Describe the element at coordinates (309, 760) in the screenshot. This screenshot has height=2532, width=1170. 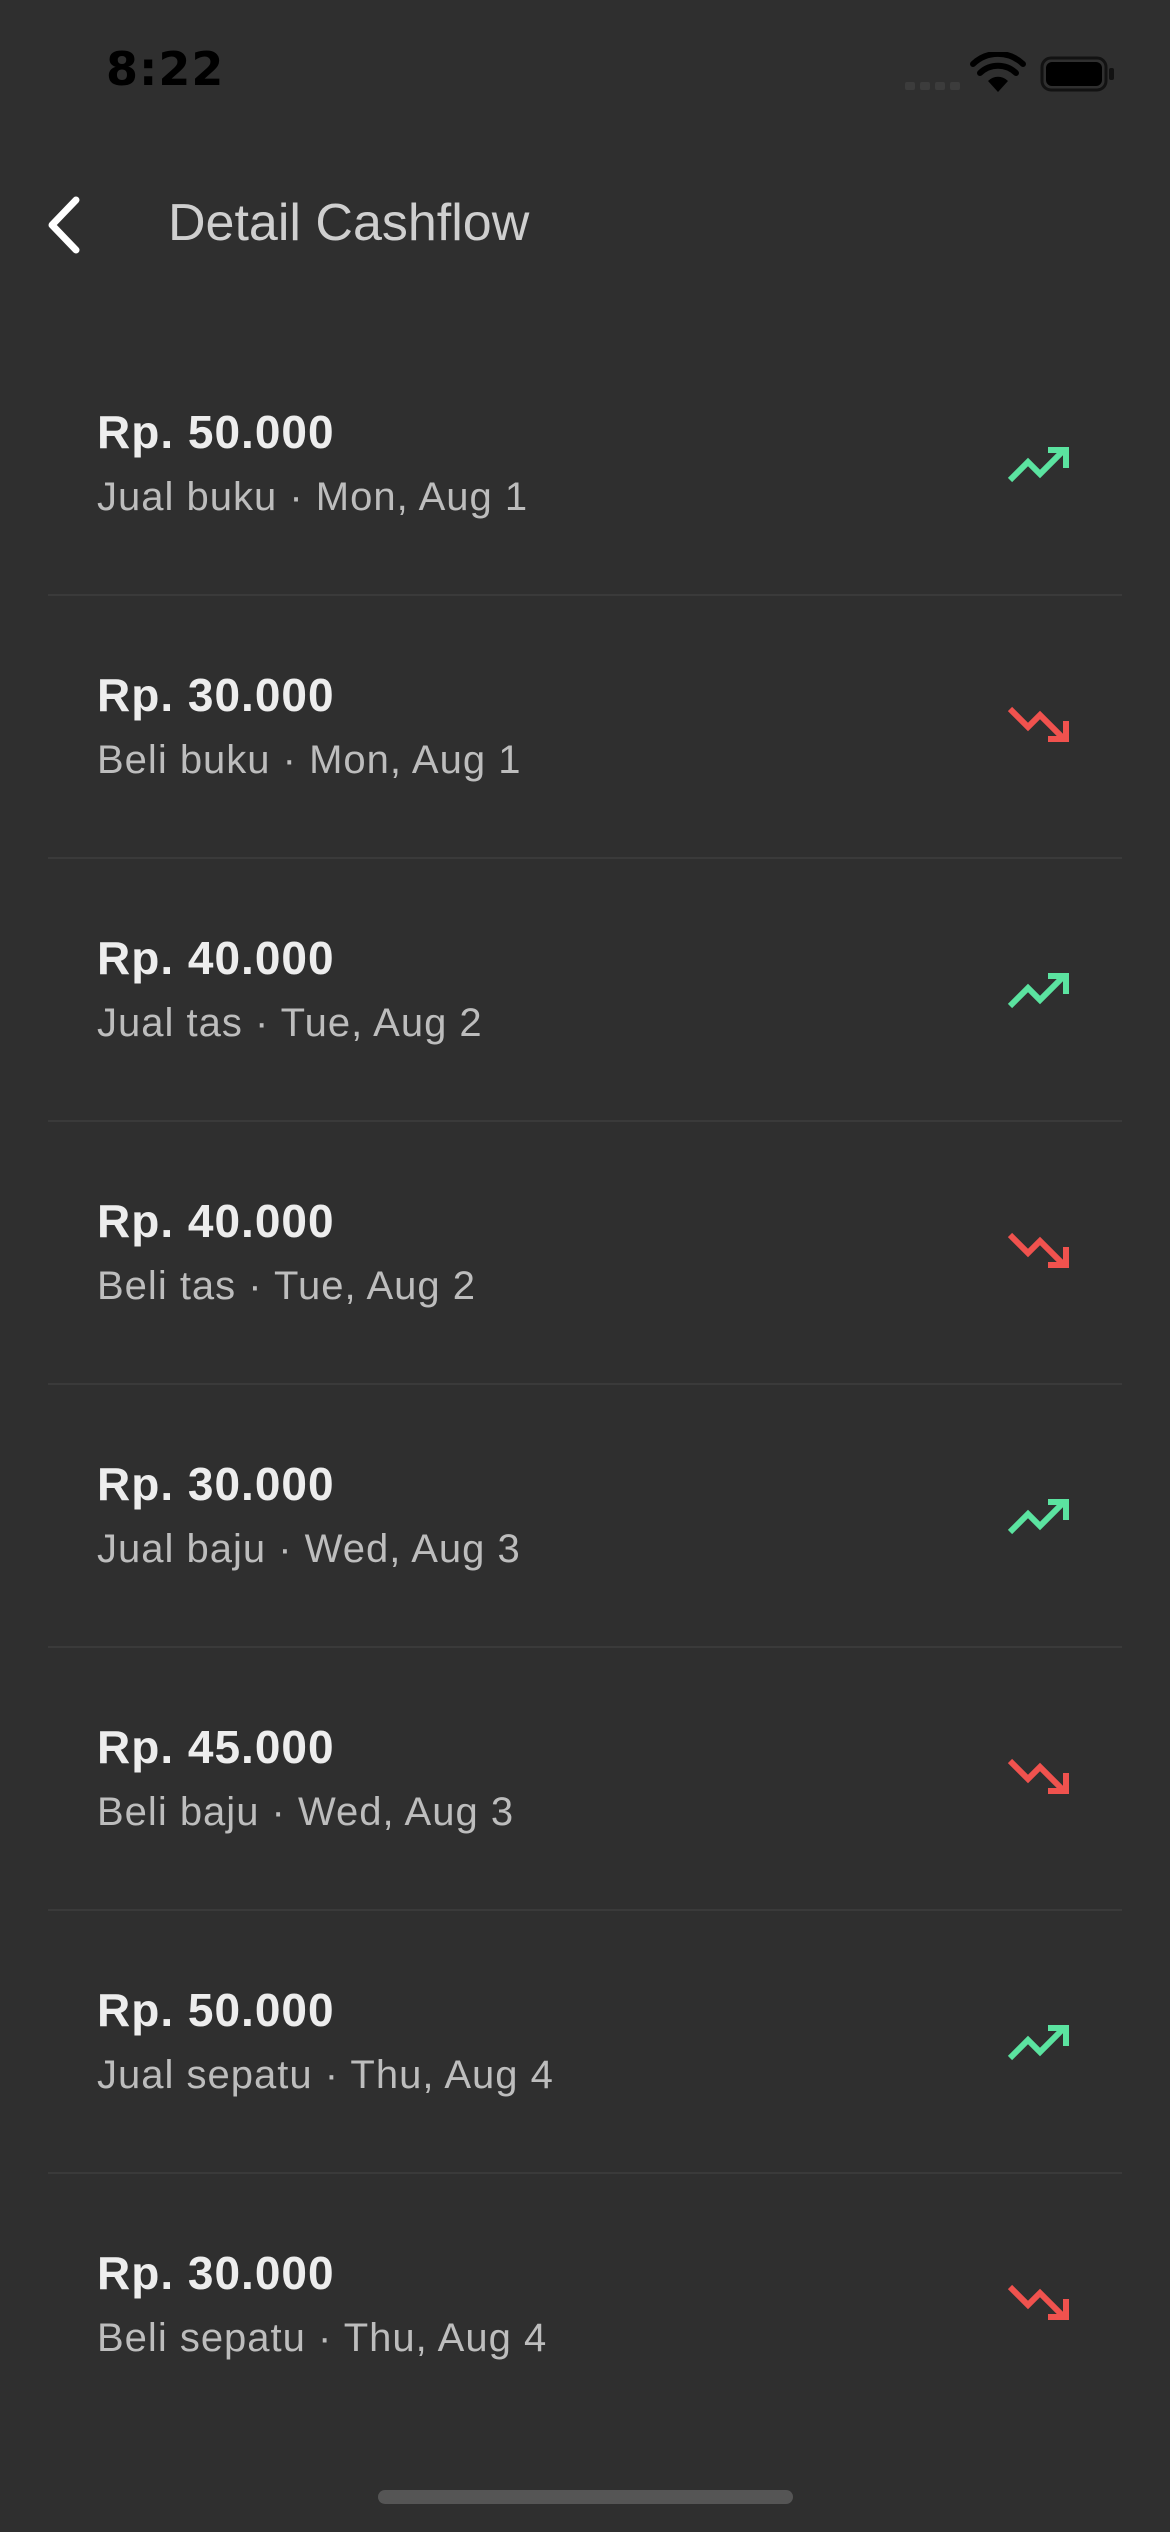
I see `item-subtitle: Beli buku · Mon, Aug 1` at that location.